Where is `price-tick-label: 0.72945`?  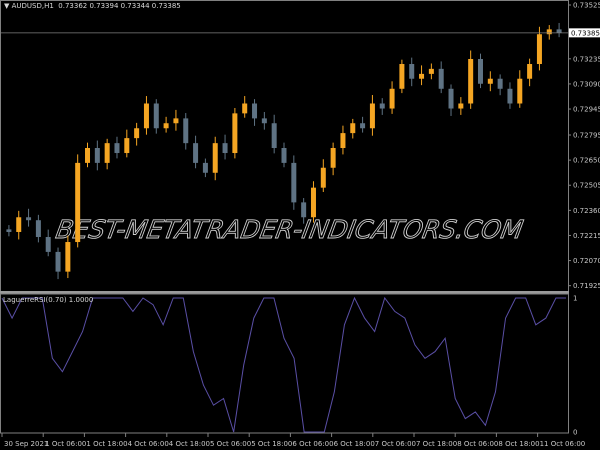 price-tick-label: 0.72945 is located at coordinates (586, 110).